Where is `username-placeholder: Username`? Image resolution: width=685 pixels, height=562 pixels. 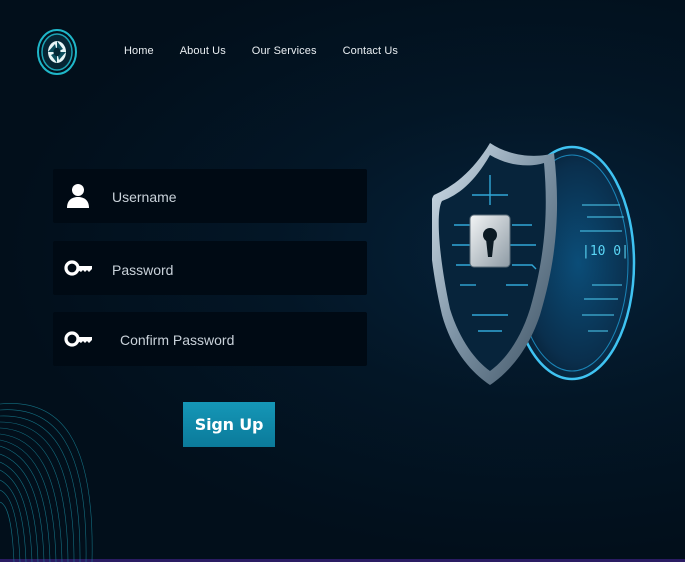 username-placeholder: Username is located at coordinates (144, 197).